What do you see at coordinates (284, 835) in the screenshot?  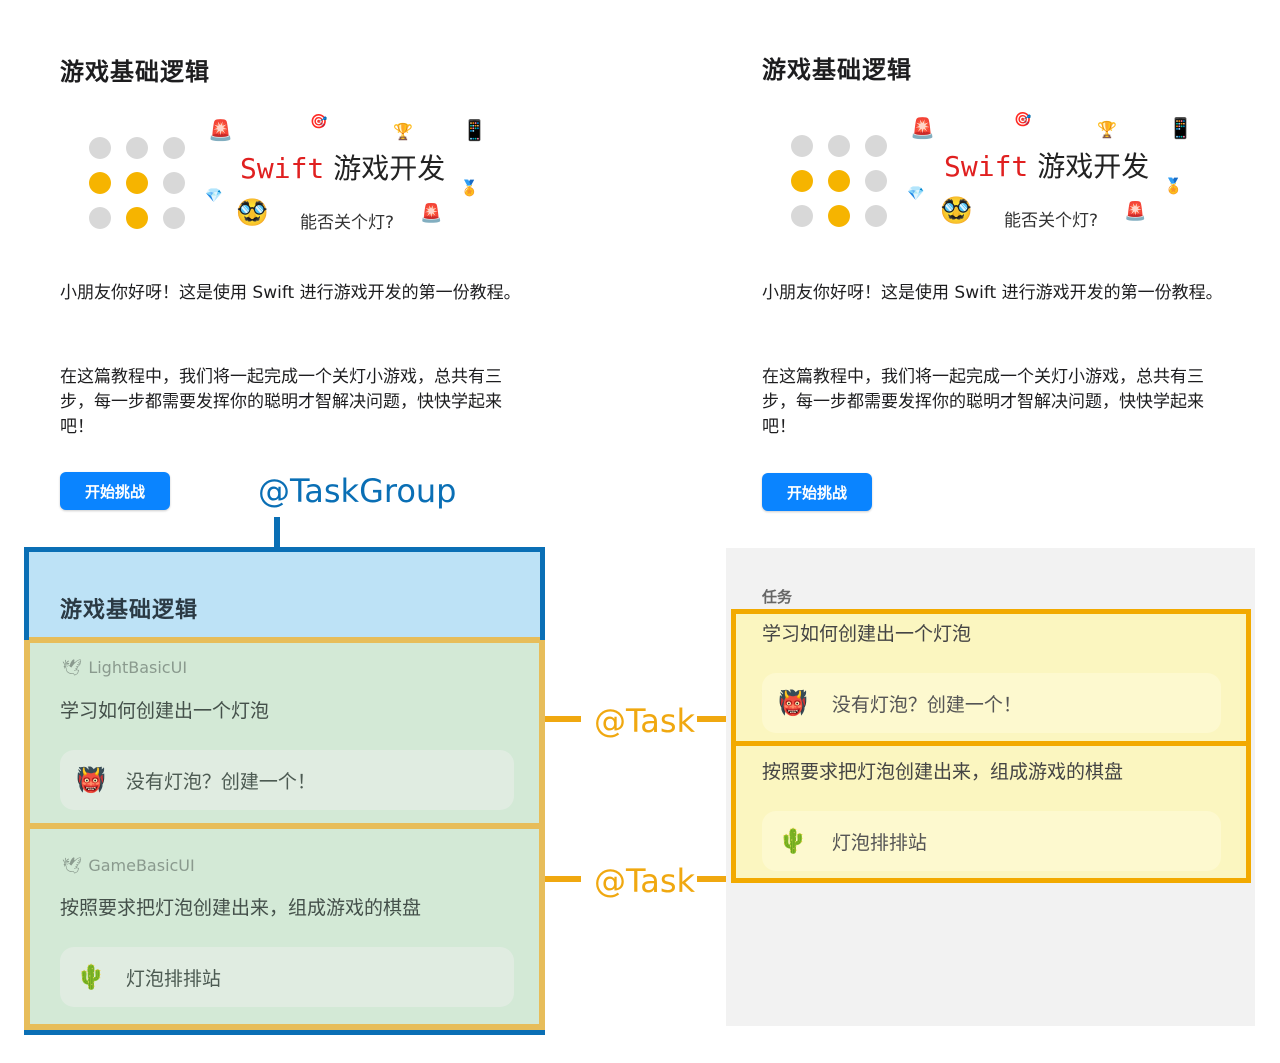 I see `task-outline` at bounding box center [284, 835].